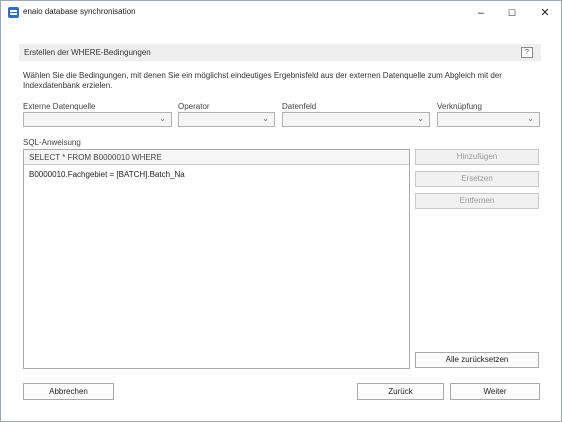 This screenshot has height=422, width=562. I want to click on link-label: Verknüpfung, so click(459, 106).